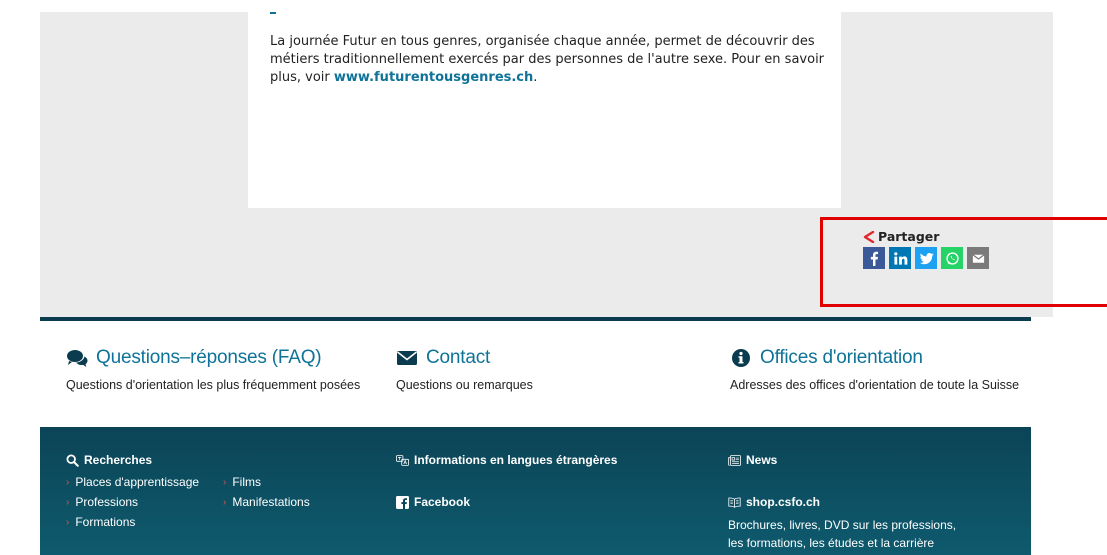 This screenshot has width=1107, height=555. I want to click on footer-shop-link: shop.csfo.ch, so click(842, 502).